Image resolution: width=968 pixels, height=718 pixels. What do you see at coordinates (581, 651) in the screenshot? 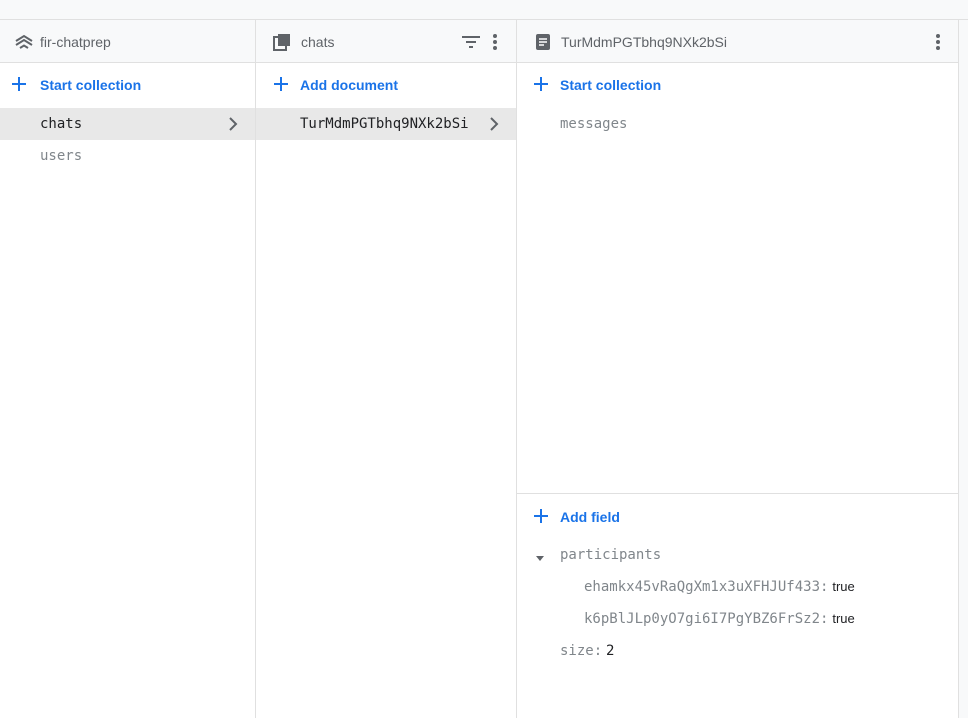
I see `field-key: size:` at bounding box center [581, 651].